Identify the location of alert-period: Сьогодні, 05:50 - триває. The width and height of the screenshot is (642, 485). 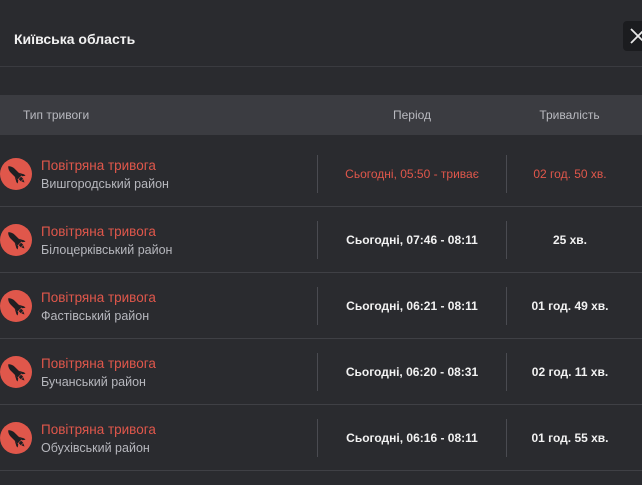
(412, 174).